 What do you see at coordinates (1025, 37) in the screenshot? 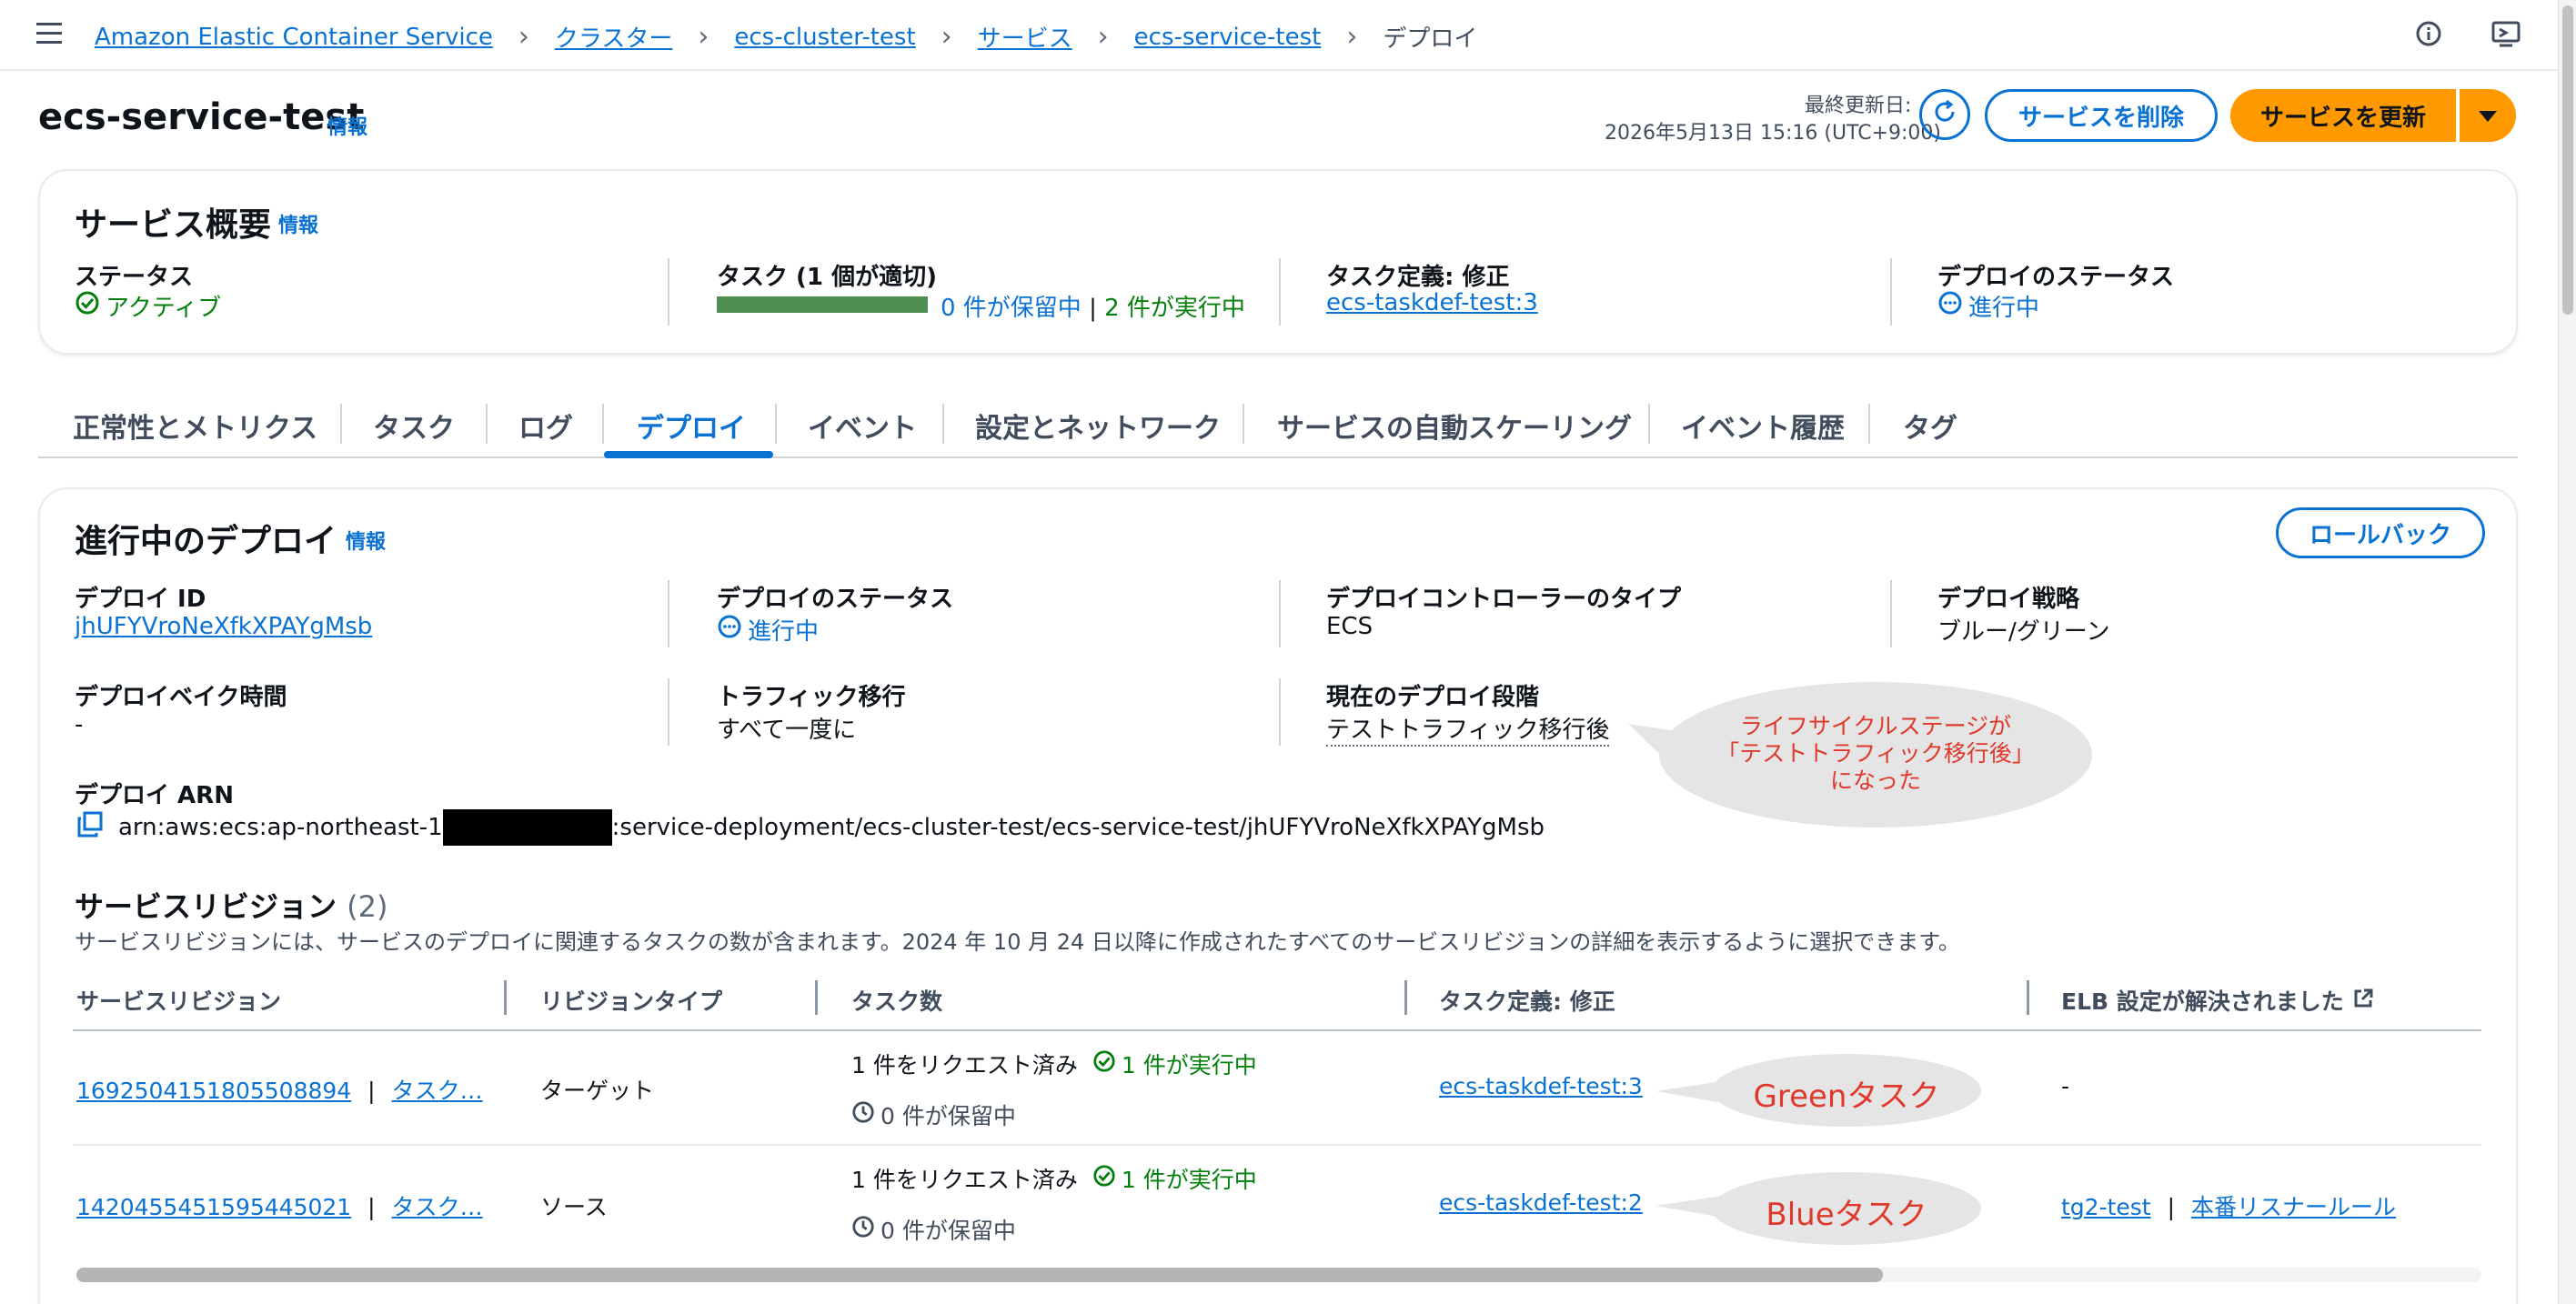
I see `breadcrumb-services: サービス` at bounding box center [1025, 37].